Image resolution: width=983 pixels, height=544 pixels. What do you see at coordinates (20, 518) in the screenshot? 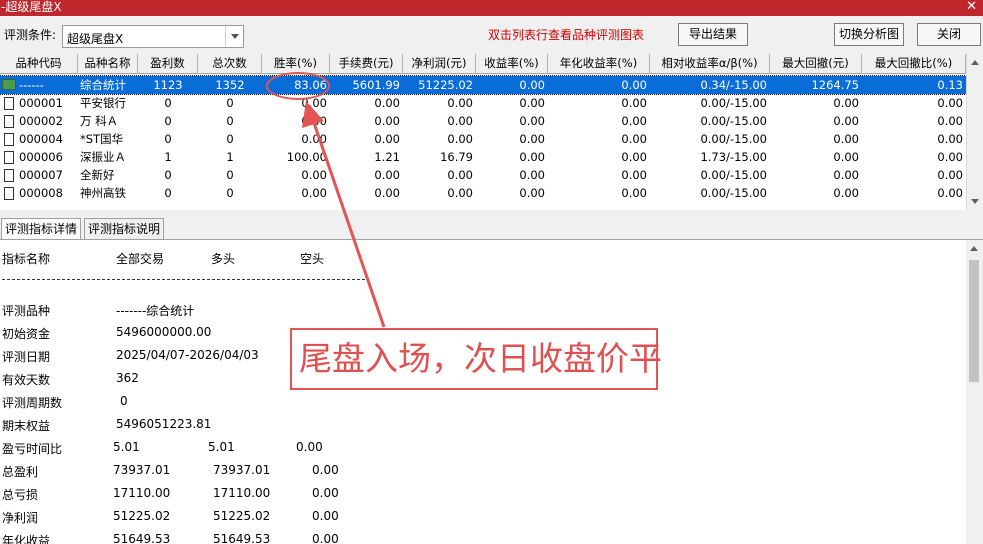
I see `detail-label: 净利润` at bounding box center [20, 518].